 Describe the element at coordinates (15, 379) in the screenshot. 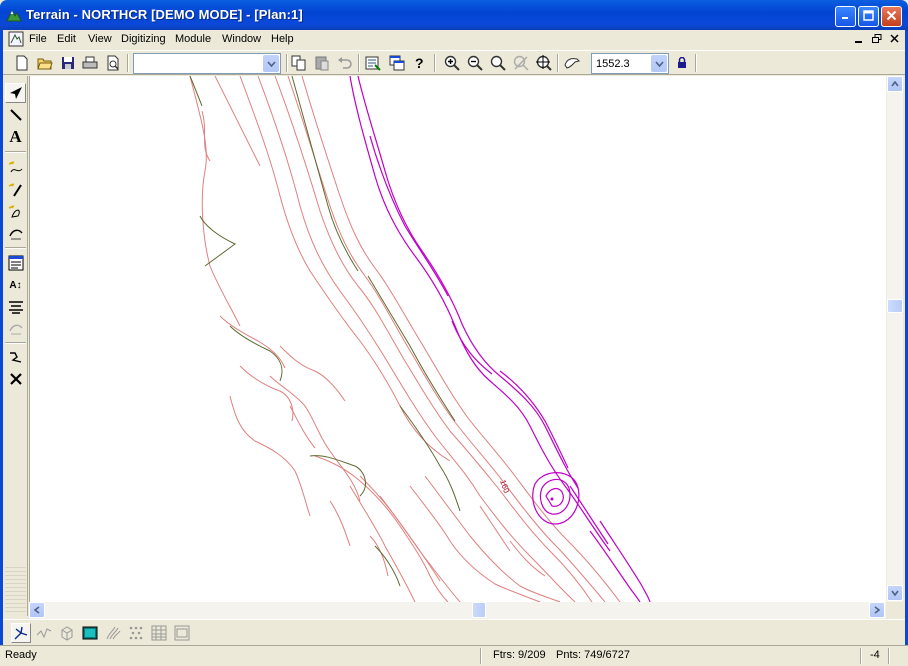

I see `delete-x-icon` at that location.